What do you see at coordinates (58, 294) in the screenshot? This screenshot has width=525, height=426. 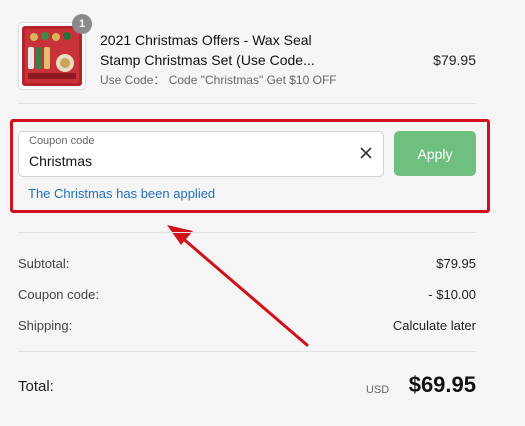 I see `coupon-discount-label: Coupon code:` at bounding box center [58, 294].